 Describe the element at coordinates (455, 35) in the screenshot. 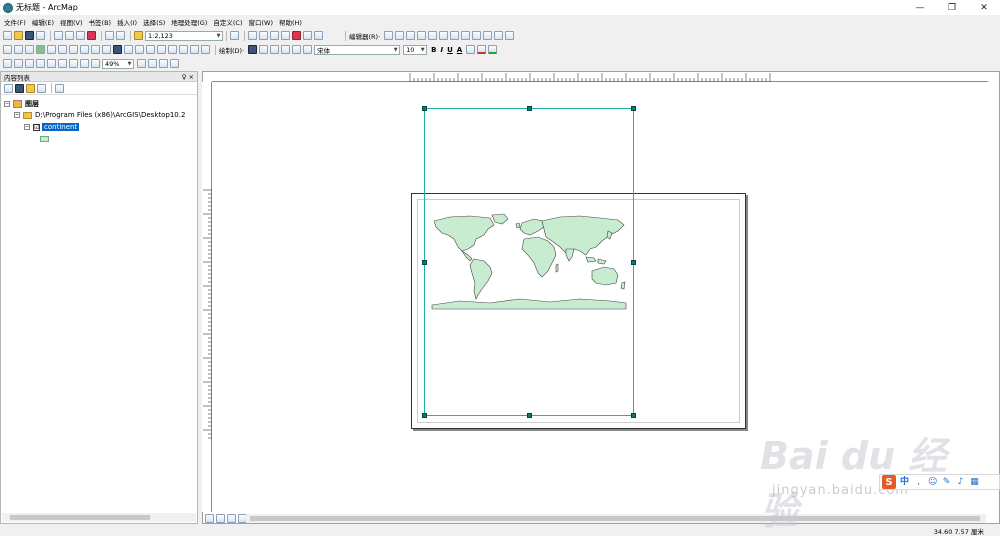

I see `cut-polygons-icon` at that location.